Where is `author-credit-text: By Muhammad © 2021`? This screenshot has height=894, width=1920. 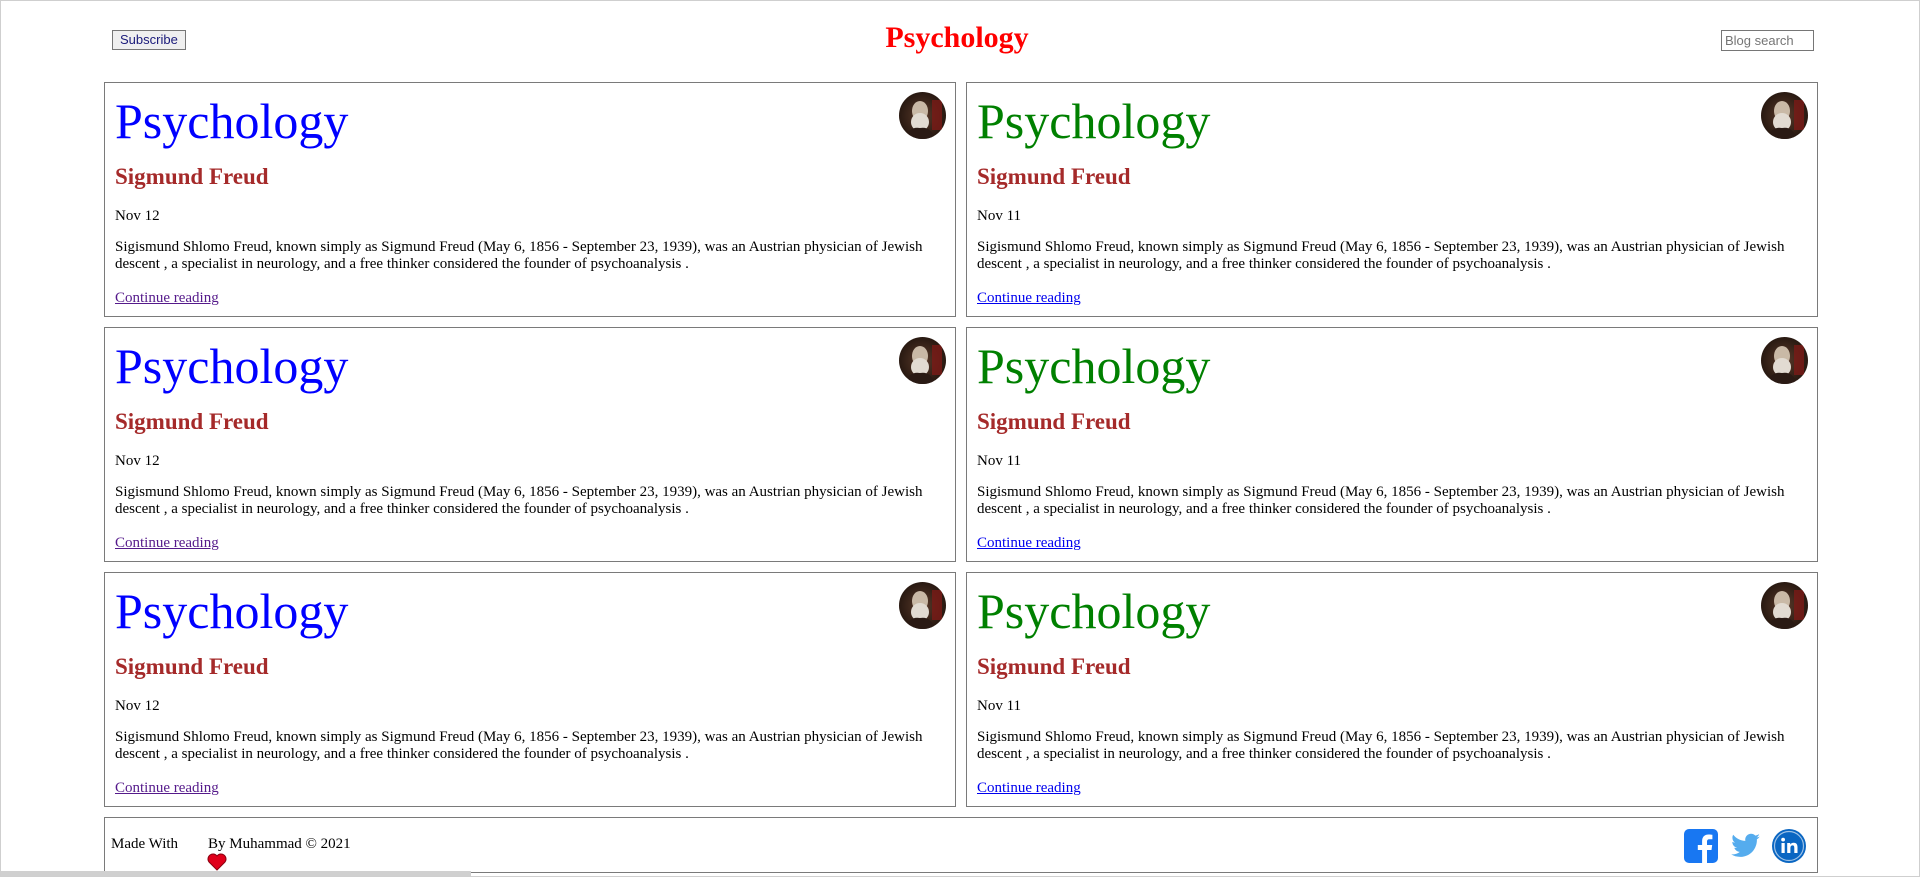 author-credit-text: By Muhammad © 2021 is located at coordinates (279, 844).